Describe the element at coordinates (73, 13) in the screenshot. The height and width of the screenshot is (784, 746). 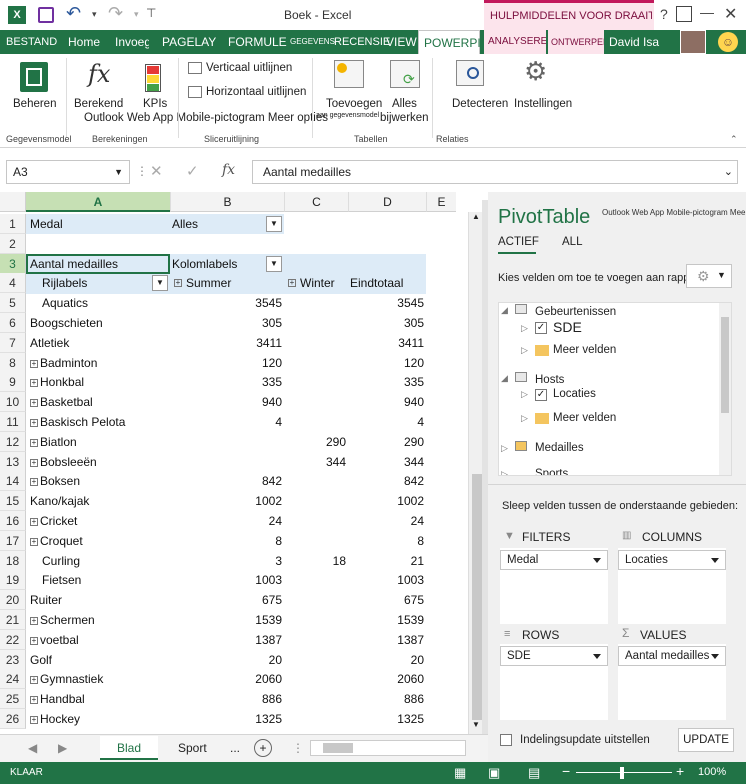
I see `undo-icon: ↶` at that location.